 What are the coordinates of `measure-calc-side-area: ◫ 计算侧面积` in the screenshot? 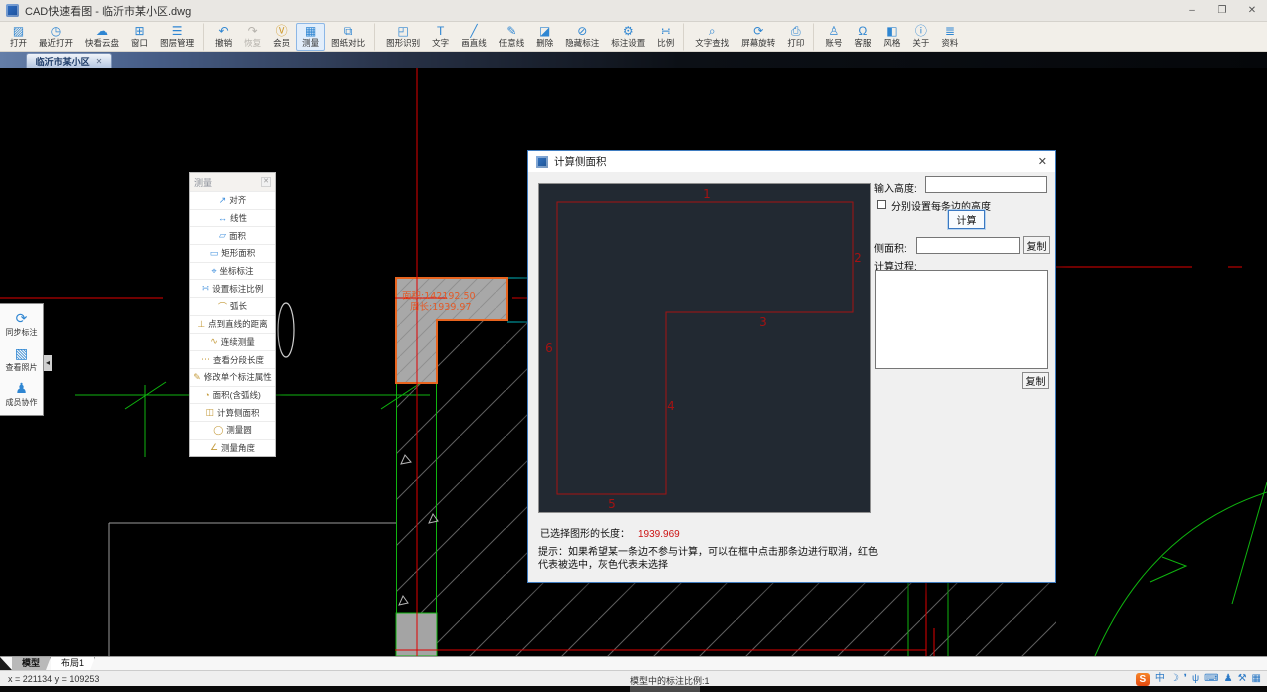 It's located at (232, 412).